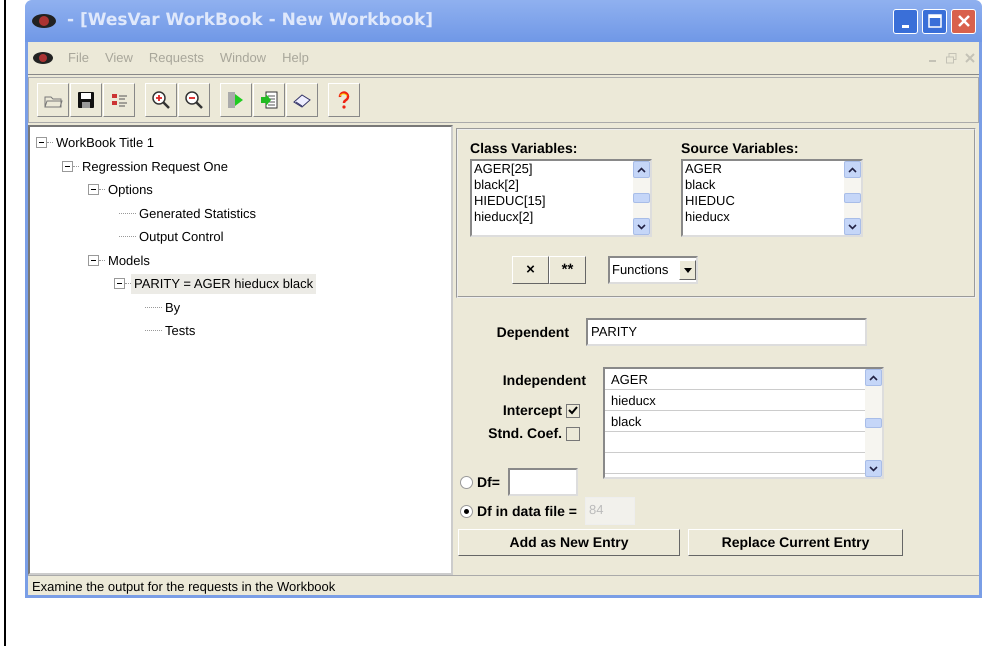 The width and height of the screenshot is (997, 646). I want to click on radio-button, so click(466, 482).